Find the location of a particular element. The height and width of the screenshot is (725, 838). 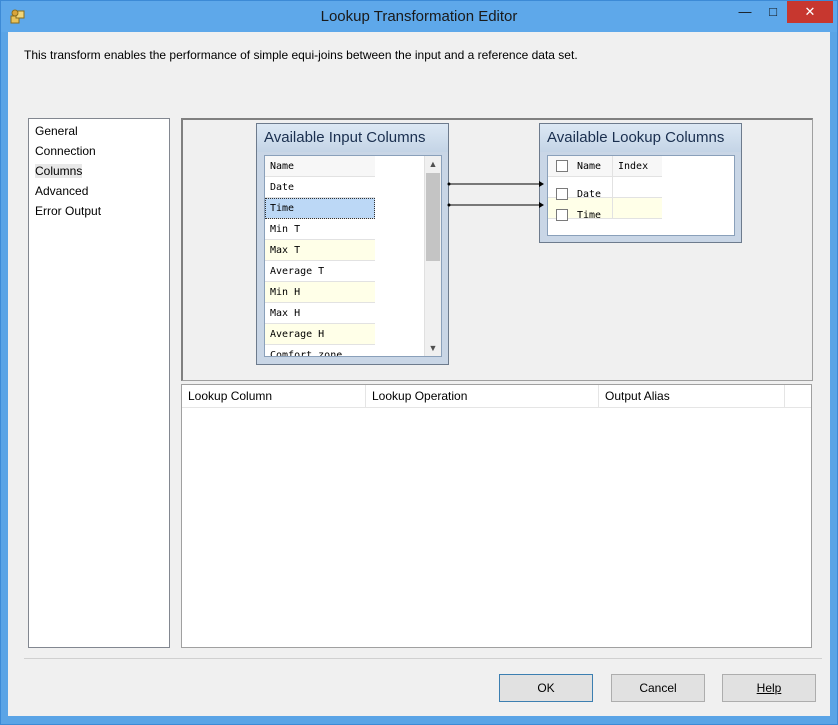

list-item: Average H is located at coordinates (320, 334).